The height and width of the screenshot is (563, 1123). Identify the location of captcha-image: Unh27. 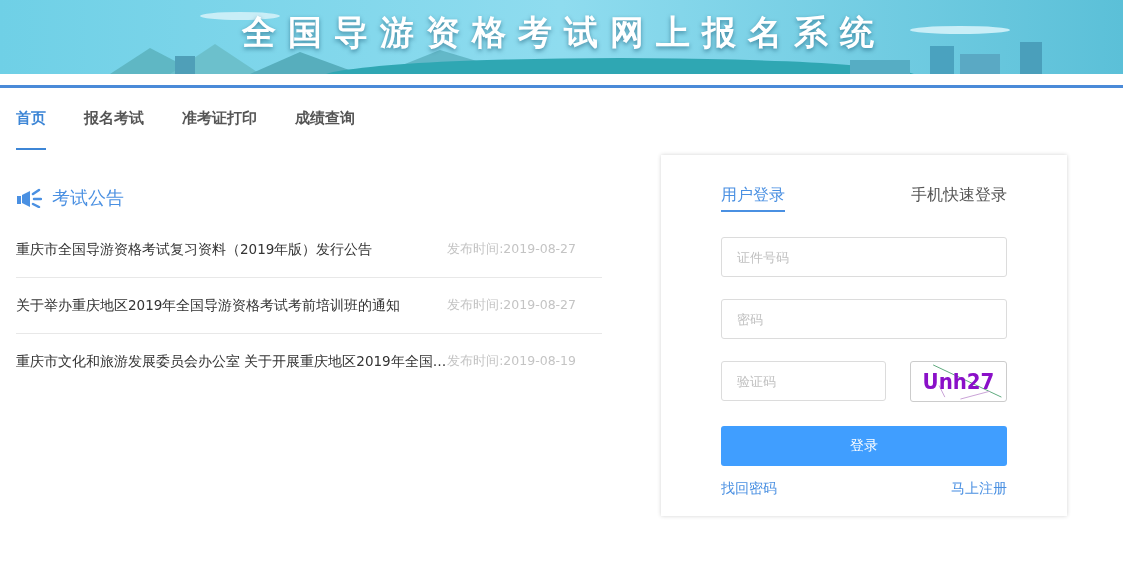
(958, 381).